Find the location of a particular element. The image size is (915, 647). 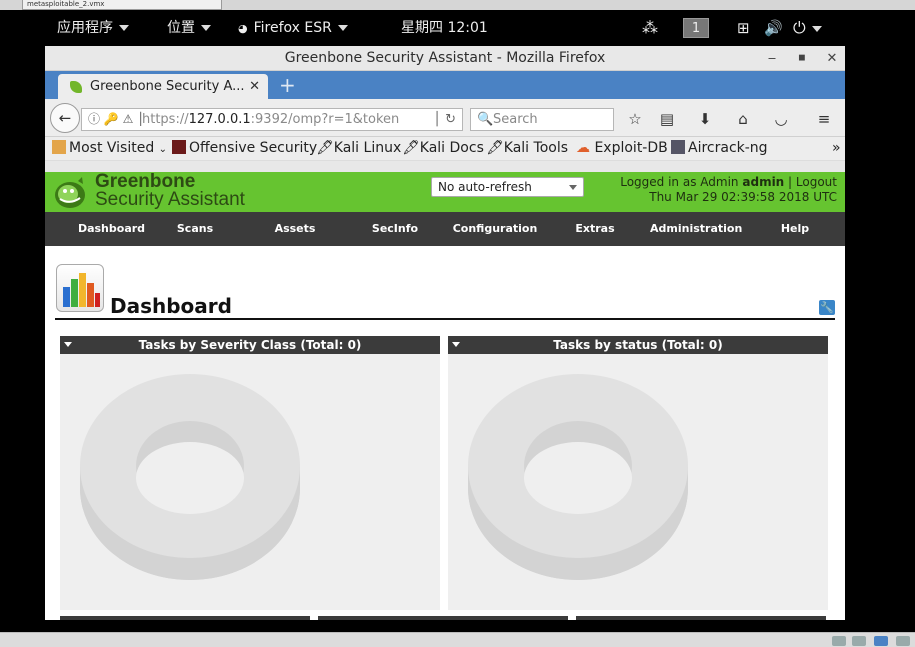

new-tab-button: + is located at coordinates (287, 85).